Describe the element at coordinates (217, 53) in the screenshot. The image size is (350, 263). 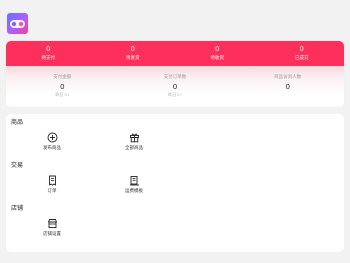
I see `order-pending-receipt: 0 待收货` at that location.